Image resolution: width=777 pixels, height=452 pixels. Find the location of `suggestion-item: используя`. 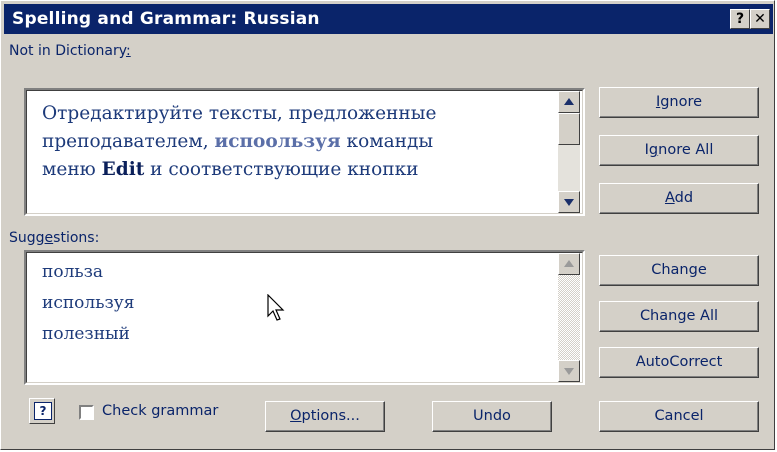

suggestion-item: используя is located at coordinates (88, 303).